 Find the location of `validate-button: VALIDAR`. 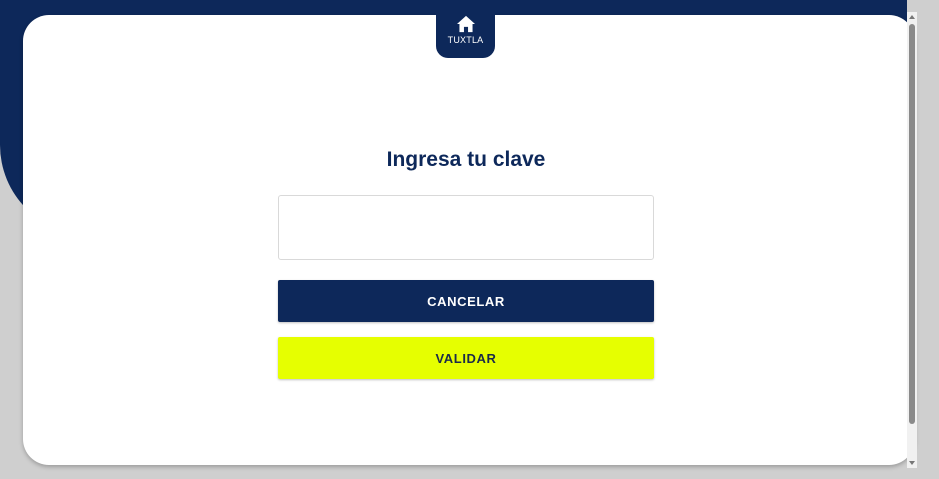

validate-button: VALIDAR is located at coordinates (466, 358).